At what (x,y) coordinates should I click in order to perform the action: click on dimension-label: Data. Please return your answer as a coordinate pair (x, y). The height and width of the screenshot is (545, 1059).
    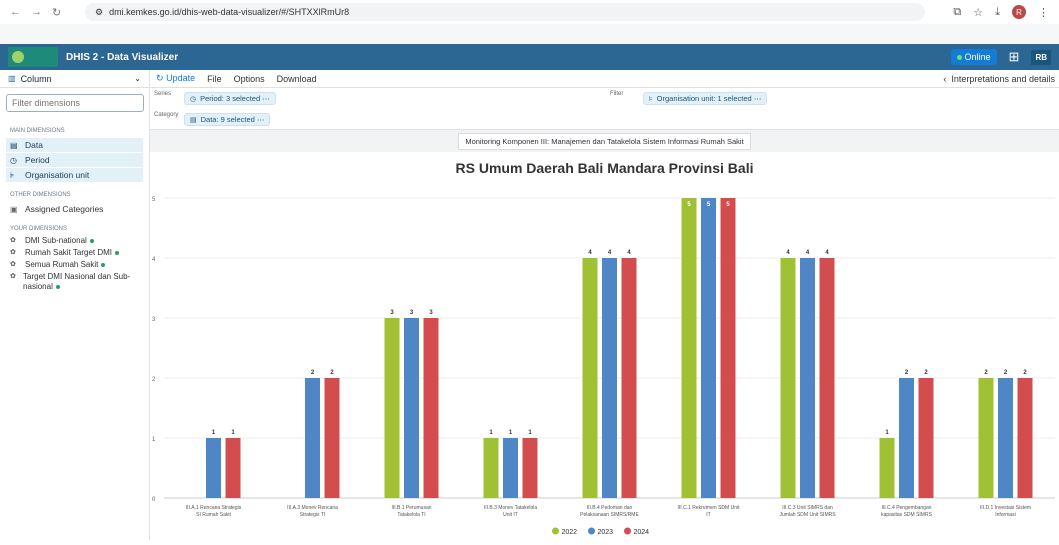
    Looking at the image, I should click on (34, 145).